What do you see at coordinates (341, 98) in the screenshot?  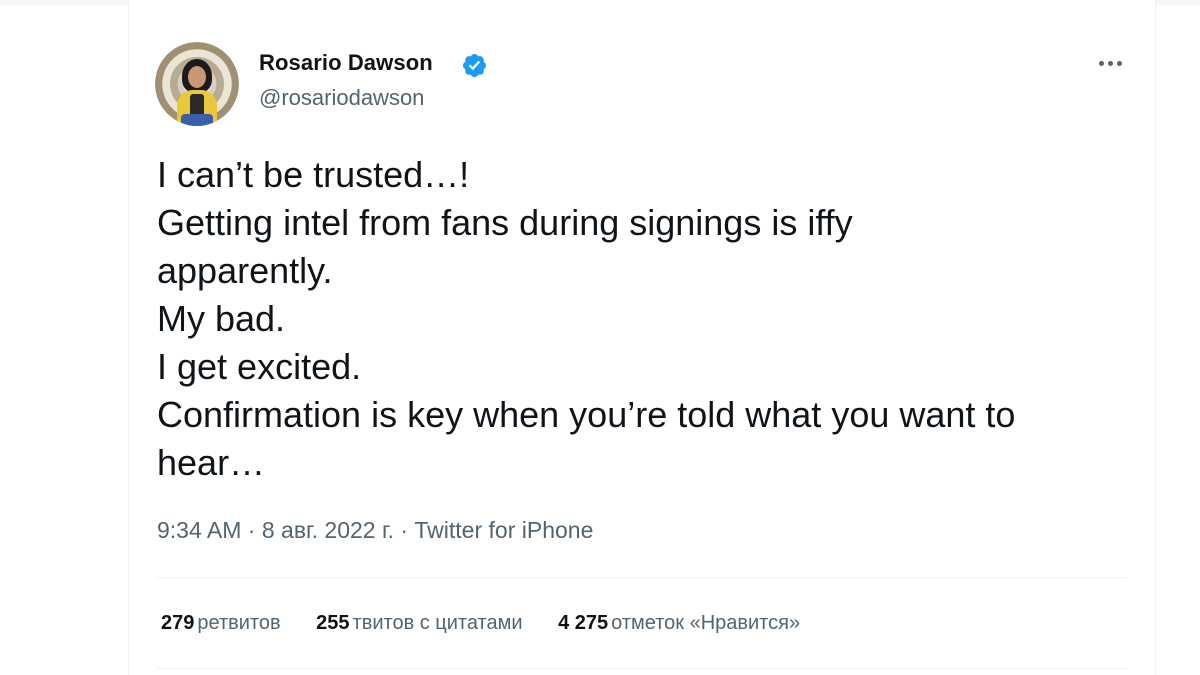 I see `author-handle: @rosariodawson` at bounding box center [341, 98].